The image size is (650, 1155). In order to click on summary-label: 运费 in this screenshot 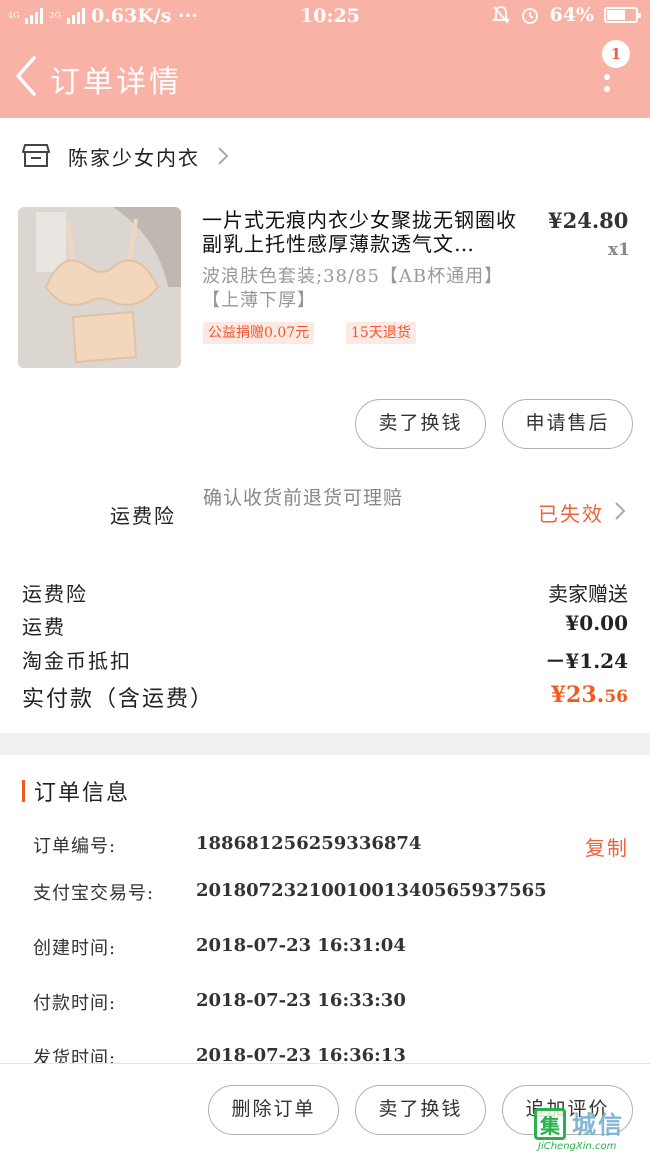, I will do `click(44, 627)`.